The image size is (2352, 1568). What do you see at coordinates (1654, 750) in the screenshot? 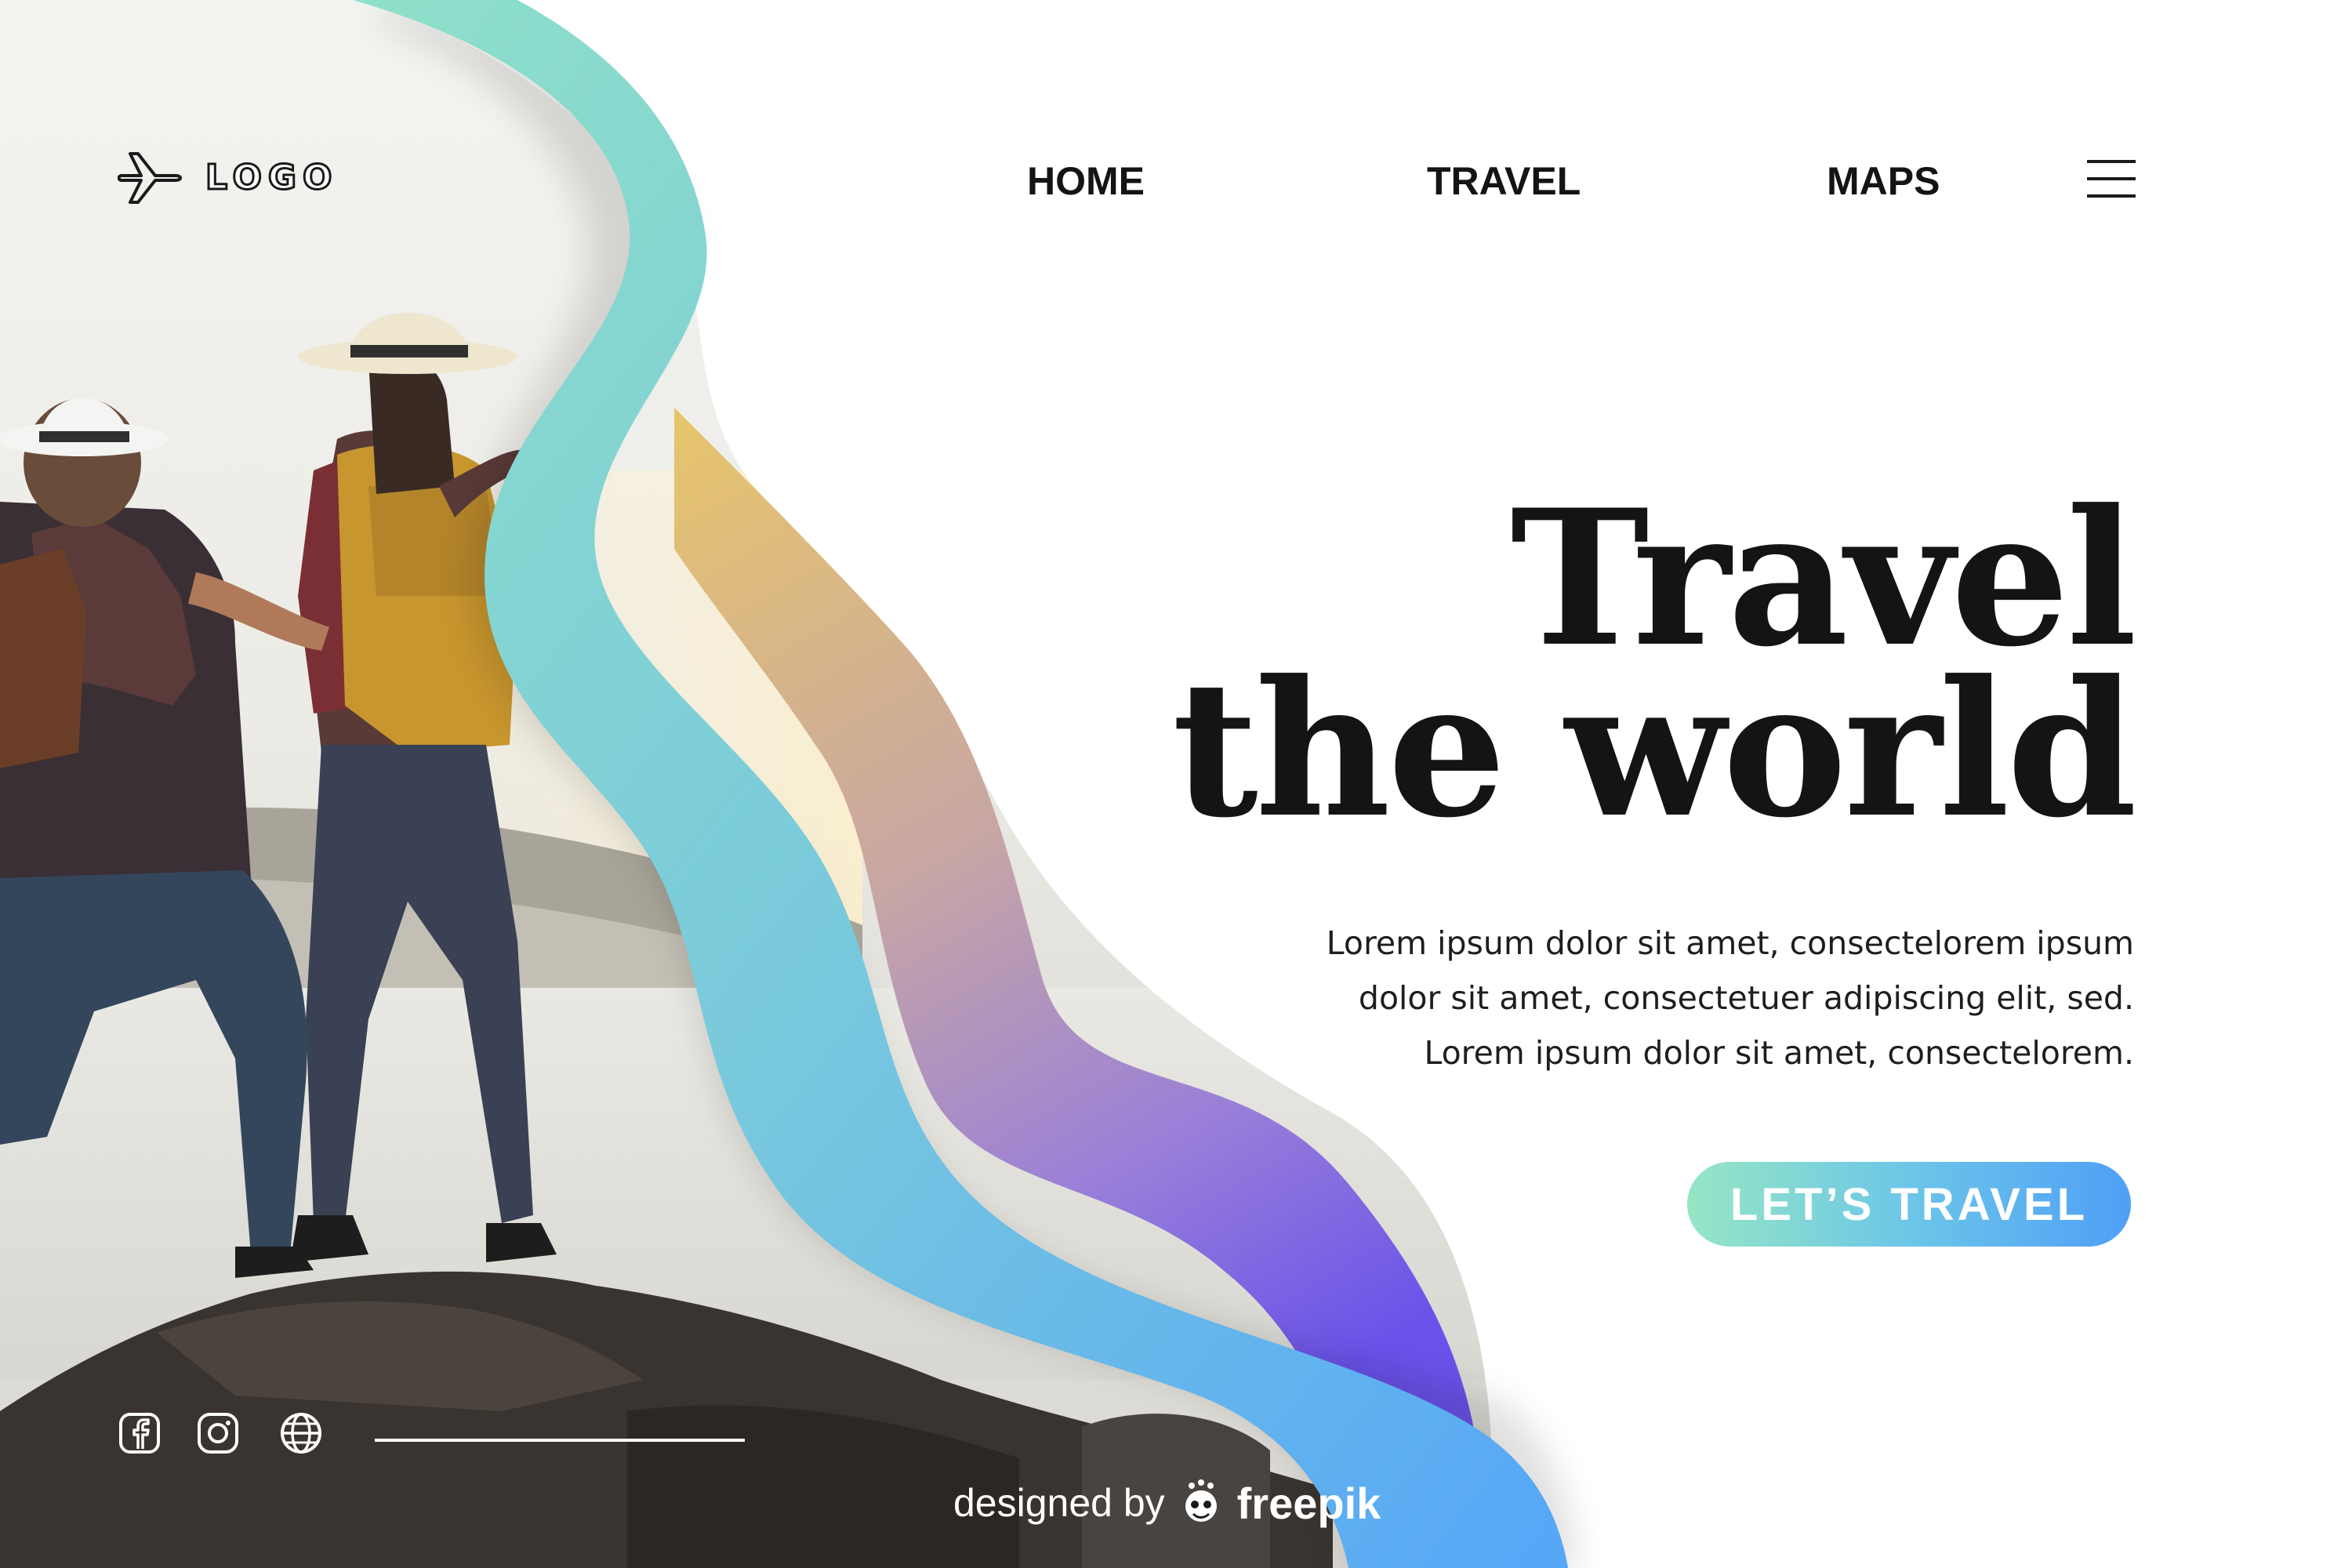
I see `hero-title-line2: the world` at bounding box center [1654, 750].